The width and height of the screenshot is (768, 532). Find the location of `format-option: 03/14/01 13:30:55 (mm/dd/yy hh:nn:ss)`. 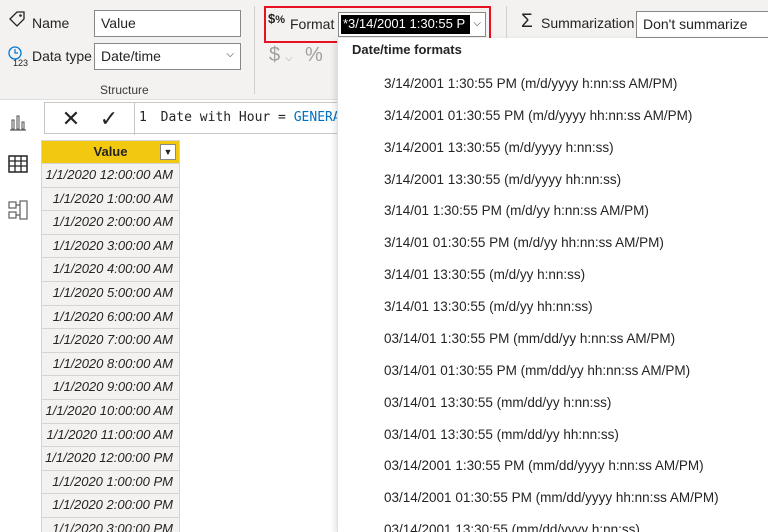

format-option: 03/14/01 13:30:55 (mm/dd/yy hh:nn:ss) is located at coordinates (501, 434).